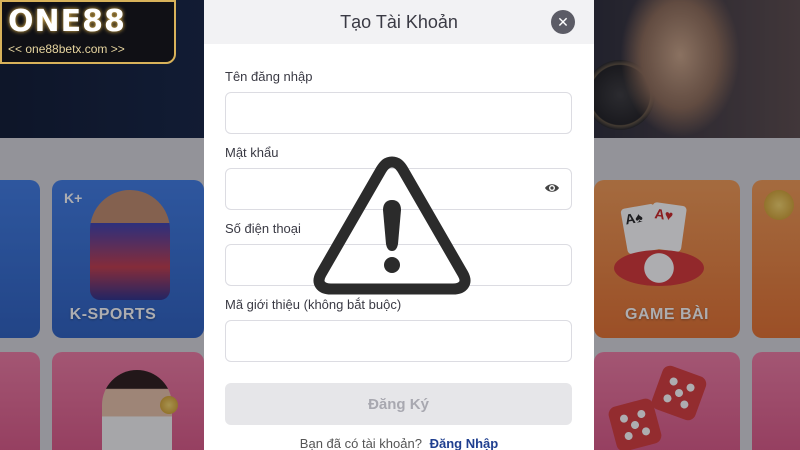  I want to click on close-button: ✕, so click(563, 22).